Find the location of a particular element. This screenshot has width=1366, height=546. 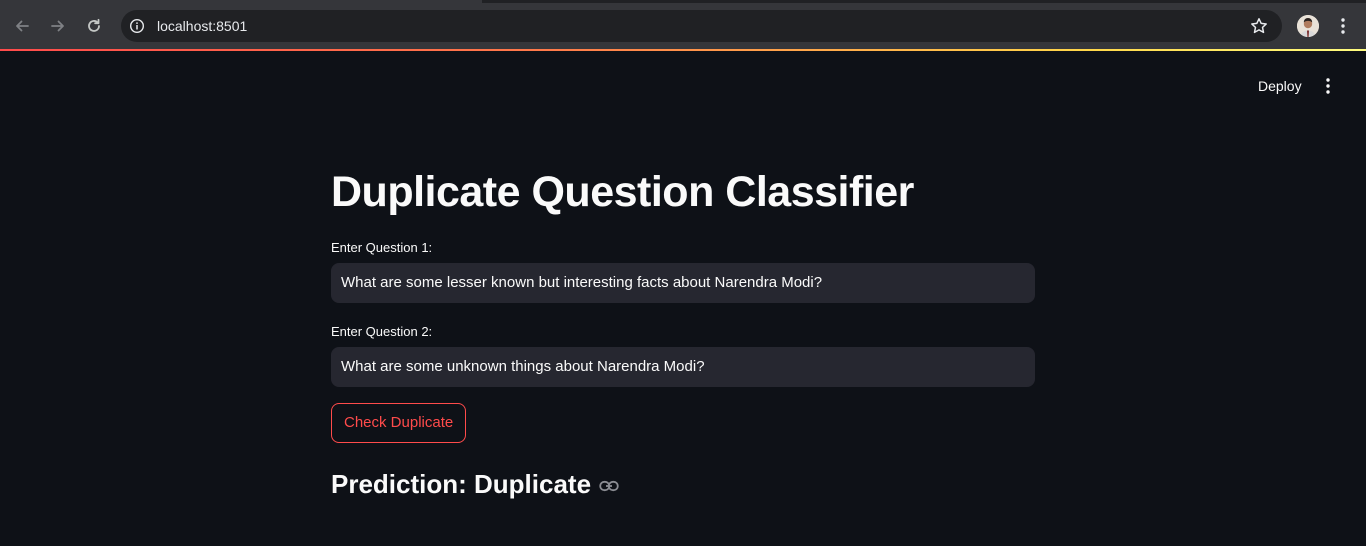

star-icon is located at coordinates (1259, 26).